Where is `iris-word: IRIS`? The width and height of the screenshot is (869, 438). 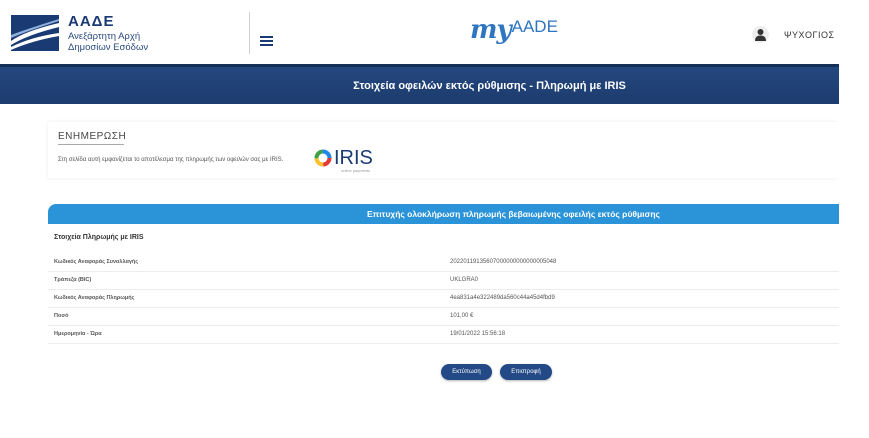
iris-word: IRIS is located at coordinates (353, 158).